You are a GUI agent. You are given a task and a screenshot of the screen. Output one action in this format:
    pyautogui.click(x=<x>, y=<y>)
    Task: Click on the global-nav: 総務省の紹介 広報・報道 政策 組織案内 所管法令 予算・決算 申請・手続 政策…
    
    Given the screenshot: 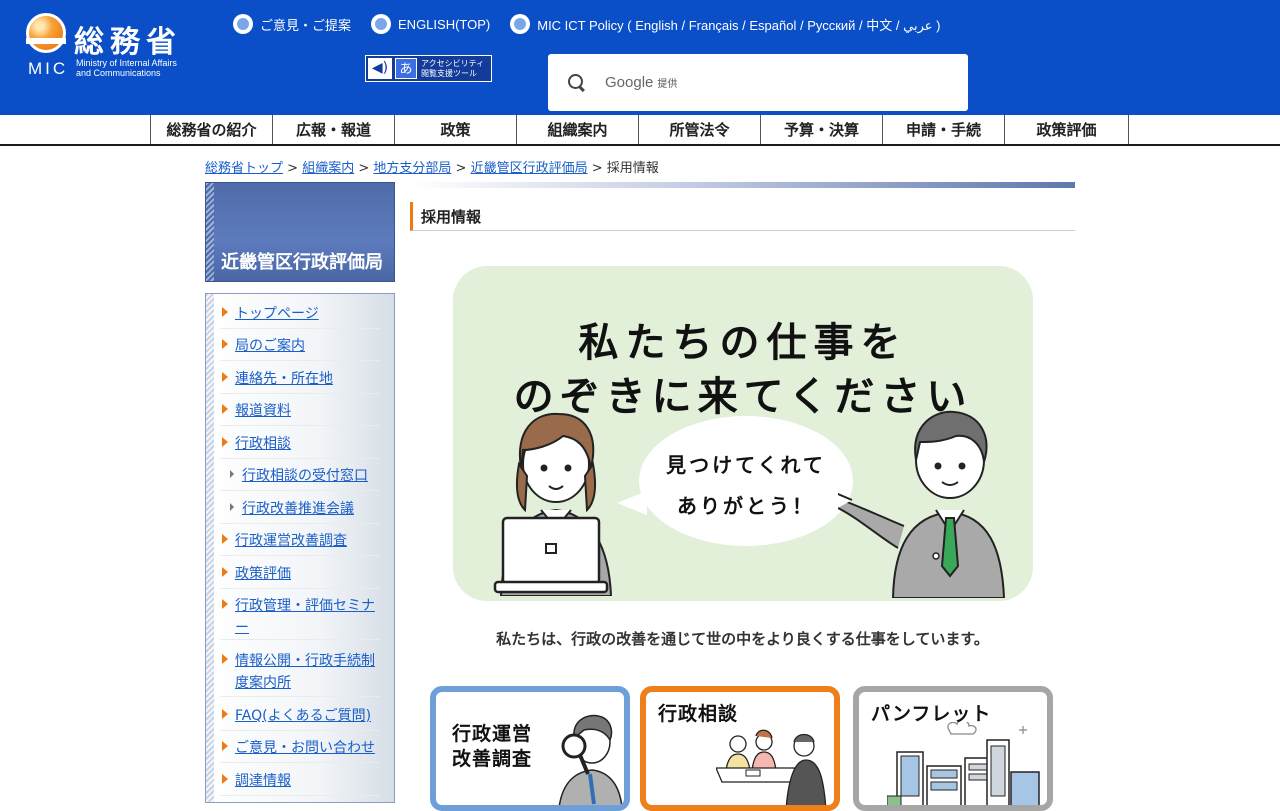 What is the action you would take?
    pyautogui.click(x=640, y=130)
    